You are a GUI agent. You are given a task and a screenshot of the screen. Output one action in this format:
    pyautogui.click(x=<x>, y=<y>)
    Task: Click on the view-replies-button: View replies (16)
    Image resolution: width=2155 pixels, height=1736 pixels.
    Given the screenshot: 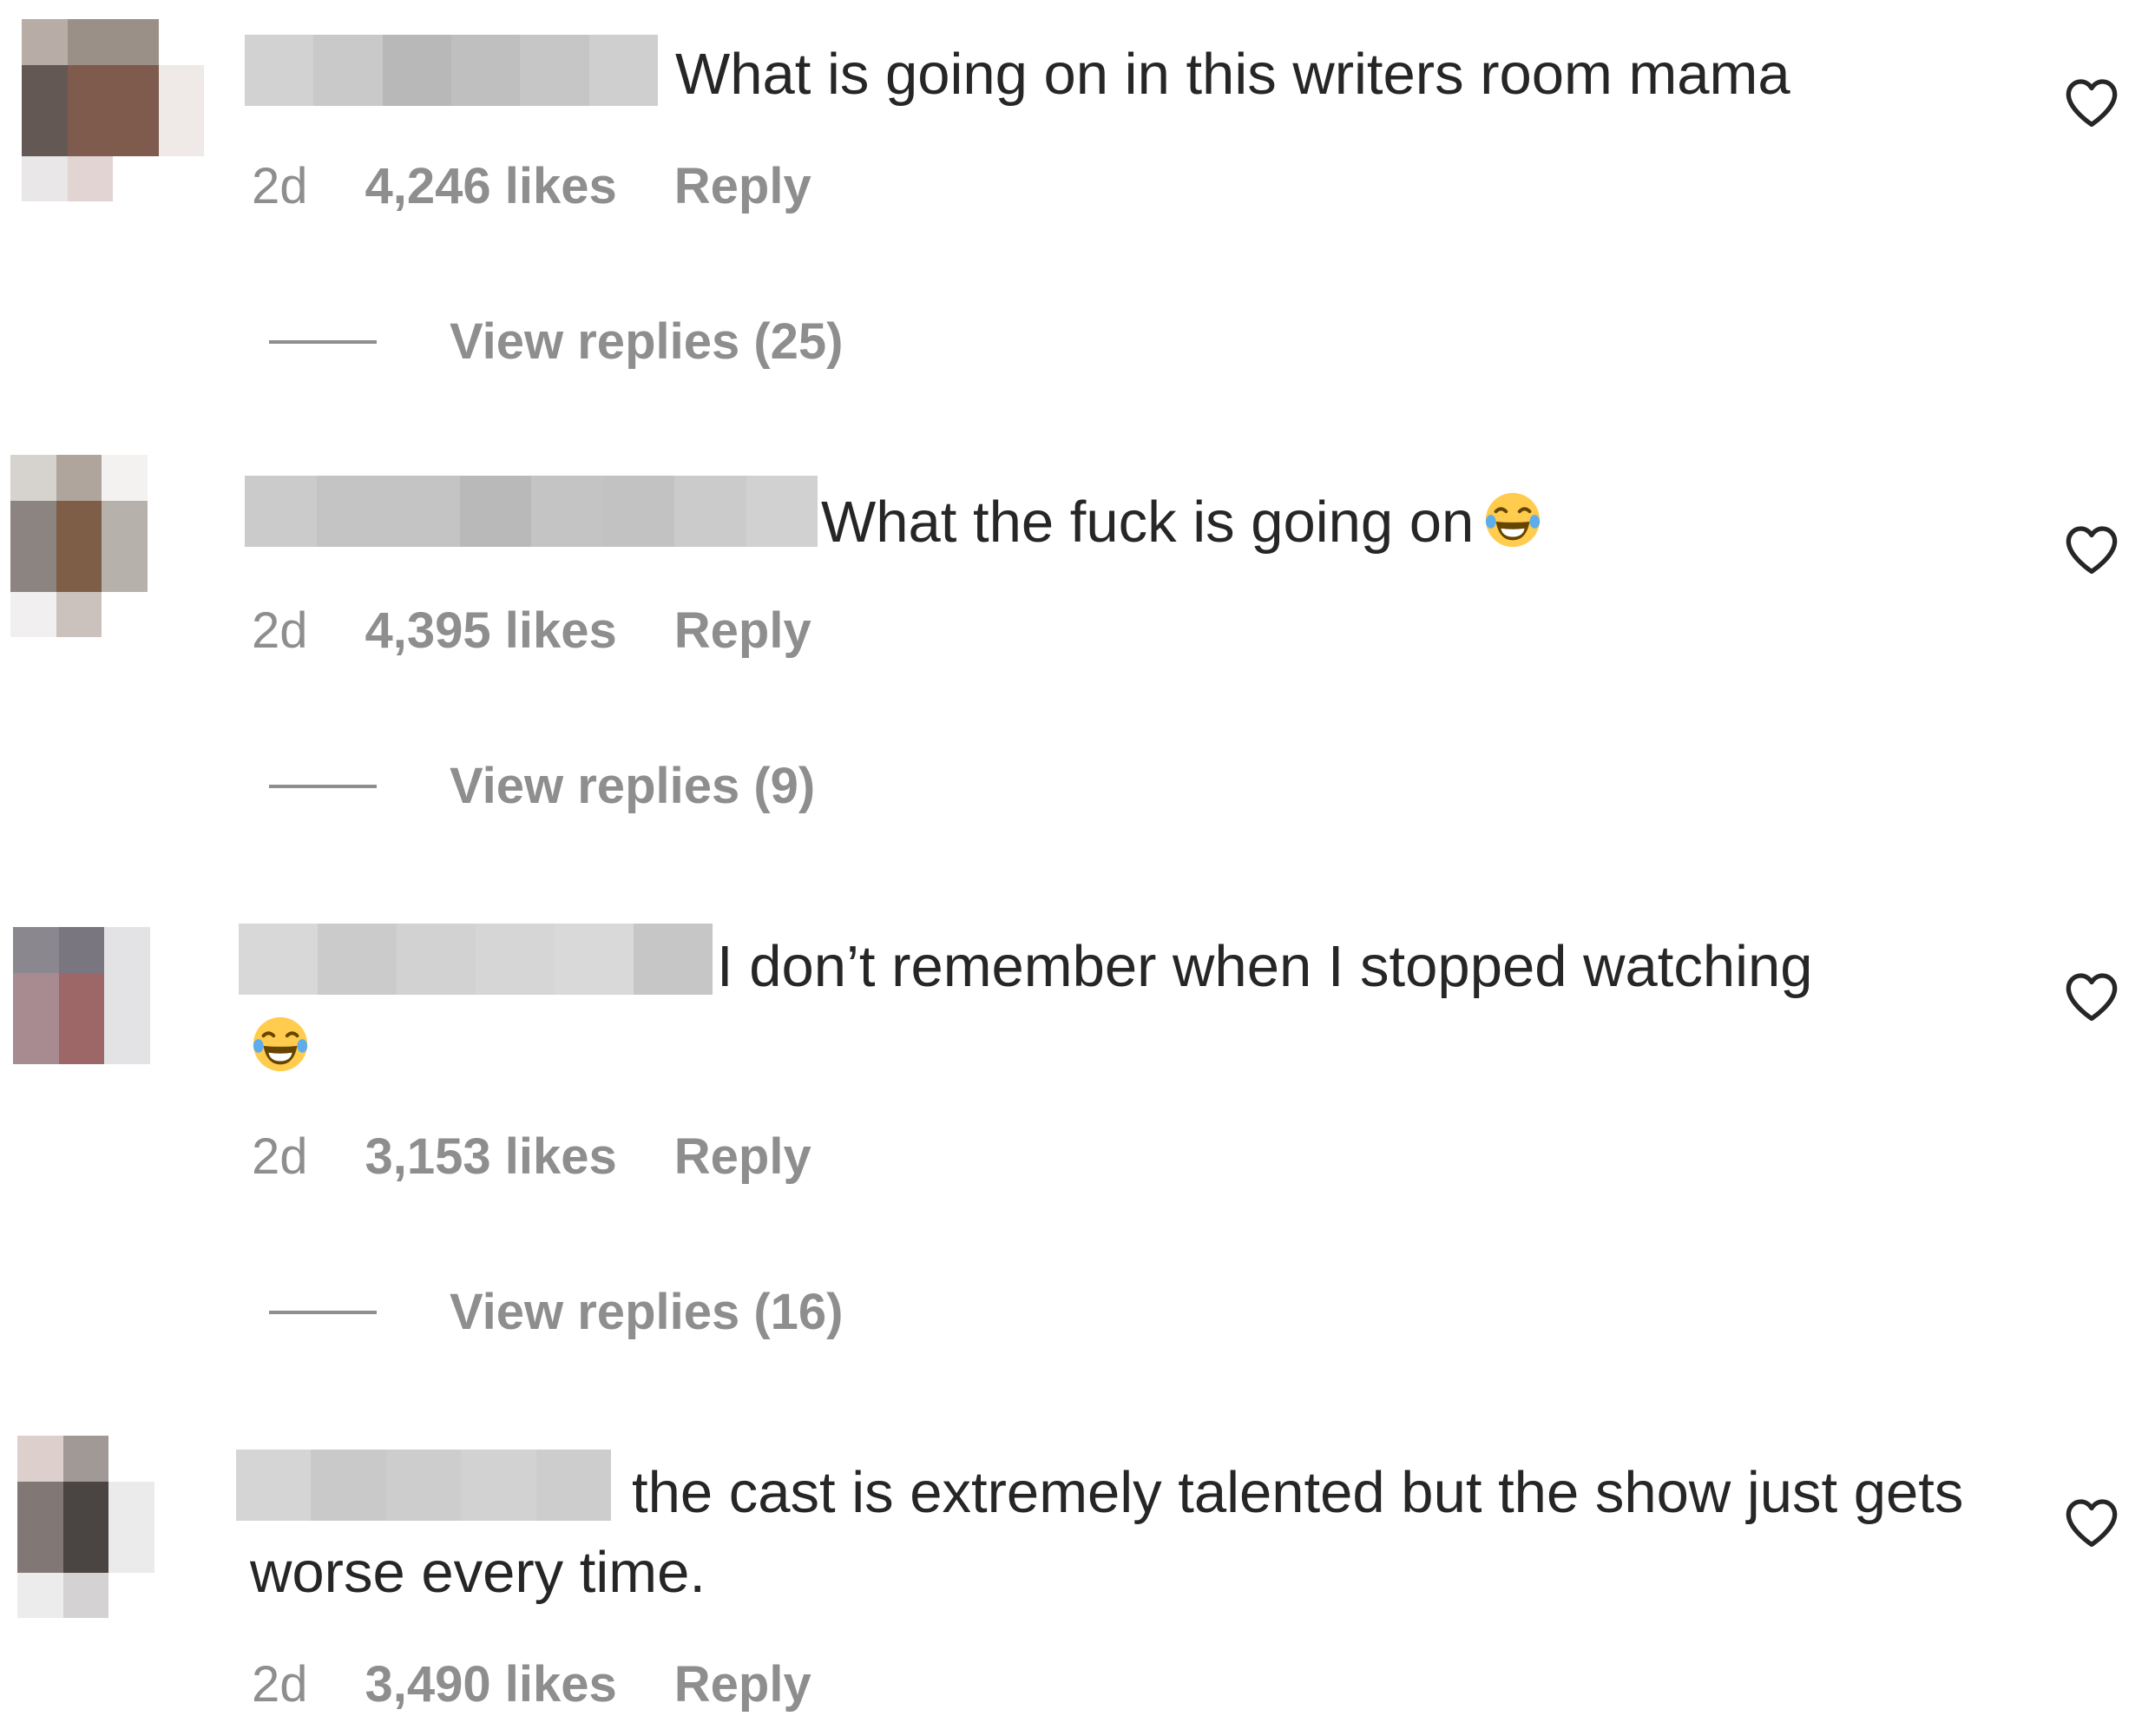 What is the action you would take?
    pyautogui.click(x=556, y=1312)
    